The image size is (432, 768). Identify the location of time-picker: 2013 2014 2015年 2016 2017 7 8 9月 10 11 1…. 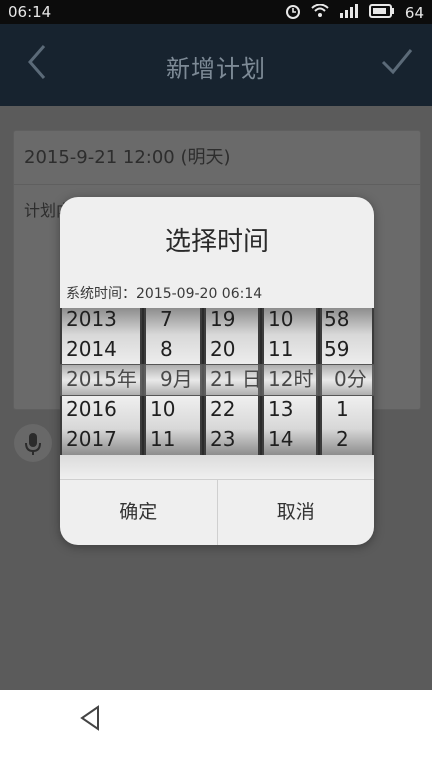
(217, 381).